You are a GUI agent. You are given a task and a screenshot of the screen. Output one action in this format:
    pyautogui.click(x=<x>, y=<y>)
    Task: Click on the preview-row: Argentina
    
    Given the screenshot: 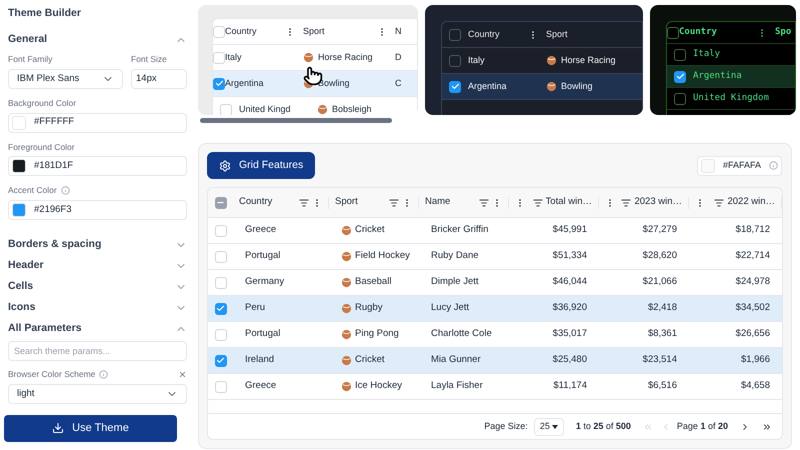 What is the action you would take?
    pyautogui.click(x=731, y=77)
    